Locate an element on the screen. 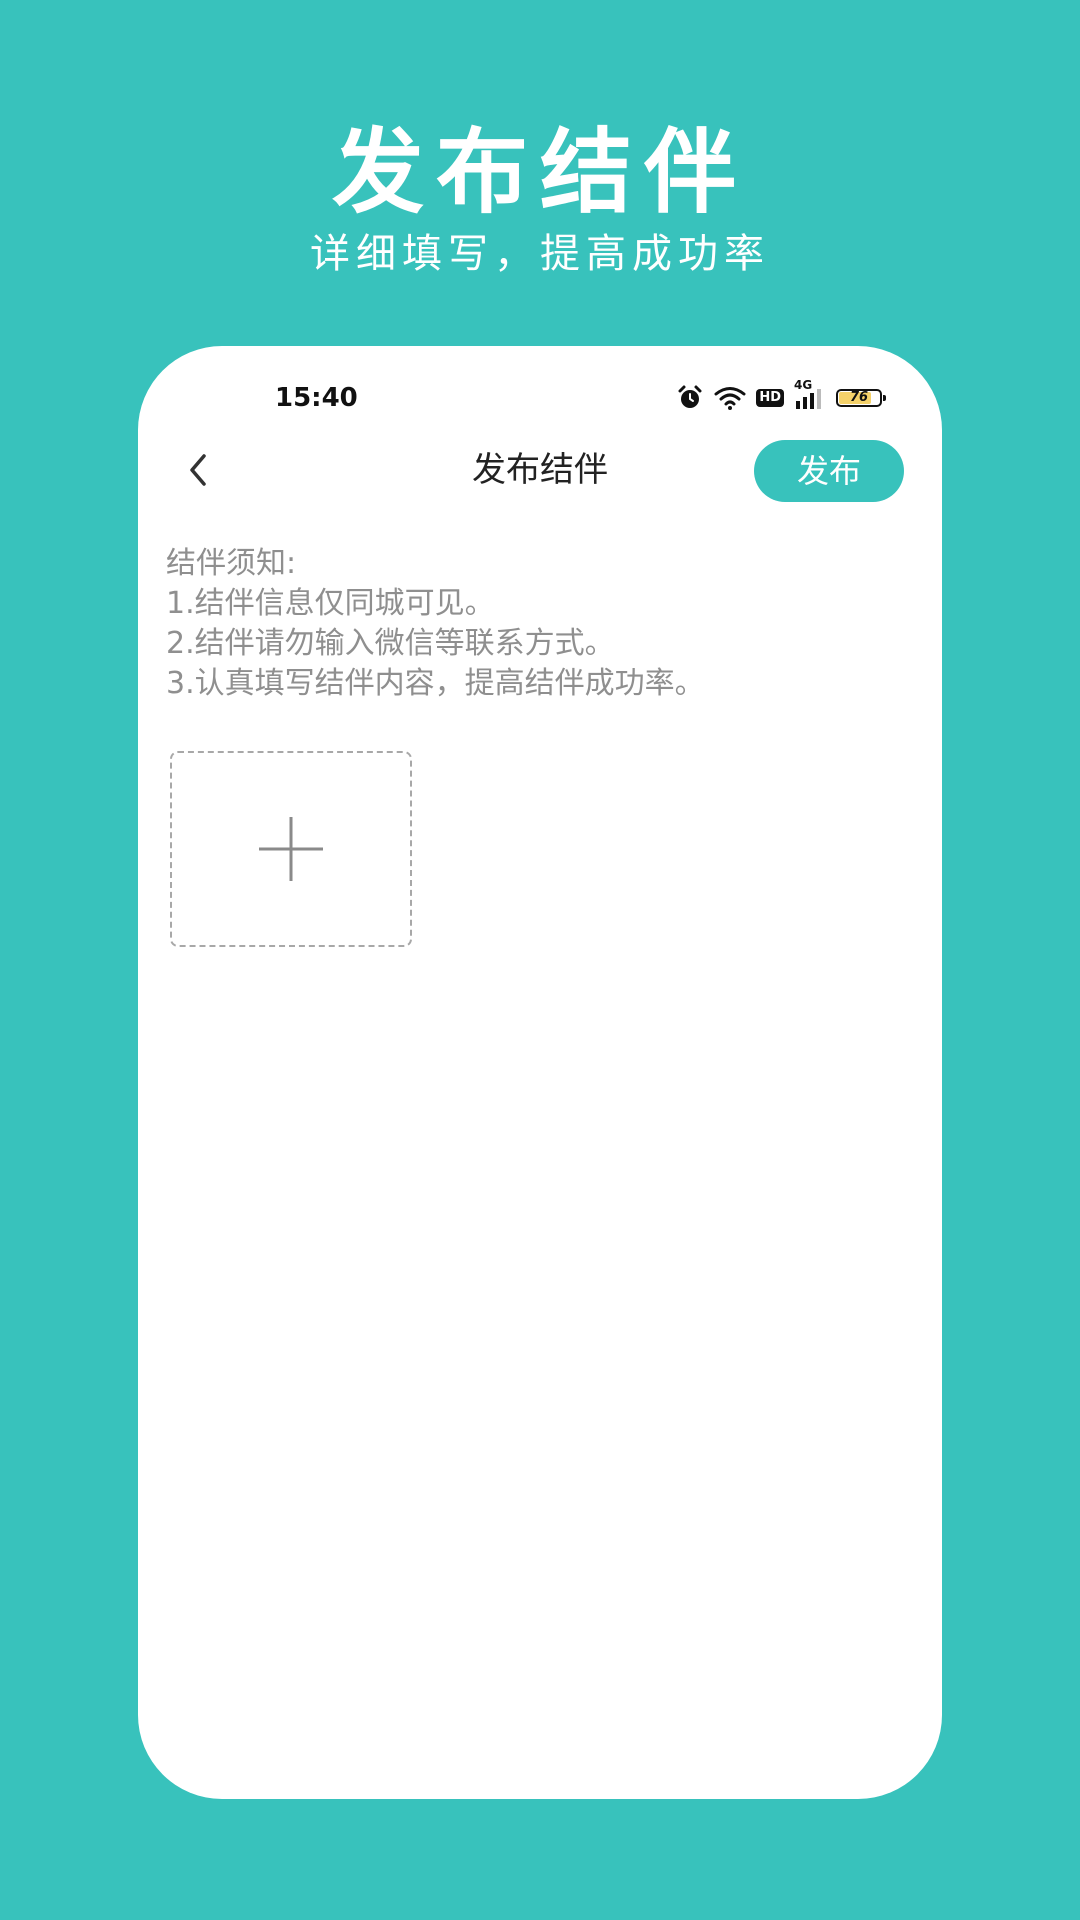 This screenshot has height=1920, width=1080. status-bar: 15:40 HD 4G 76 is located at coordinates (540, 398).